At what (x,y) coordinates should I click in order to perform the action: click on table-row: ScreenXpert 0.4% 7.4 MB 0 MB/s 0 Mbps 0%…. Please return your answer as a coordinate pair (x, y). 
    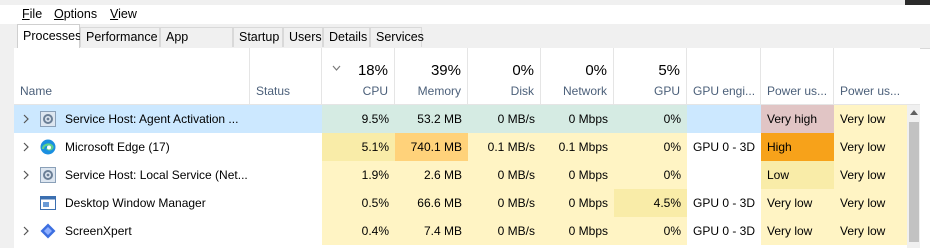
    Looking at the image, I should click on (467, 231).